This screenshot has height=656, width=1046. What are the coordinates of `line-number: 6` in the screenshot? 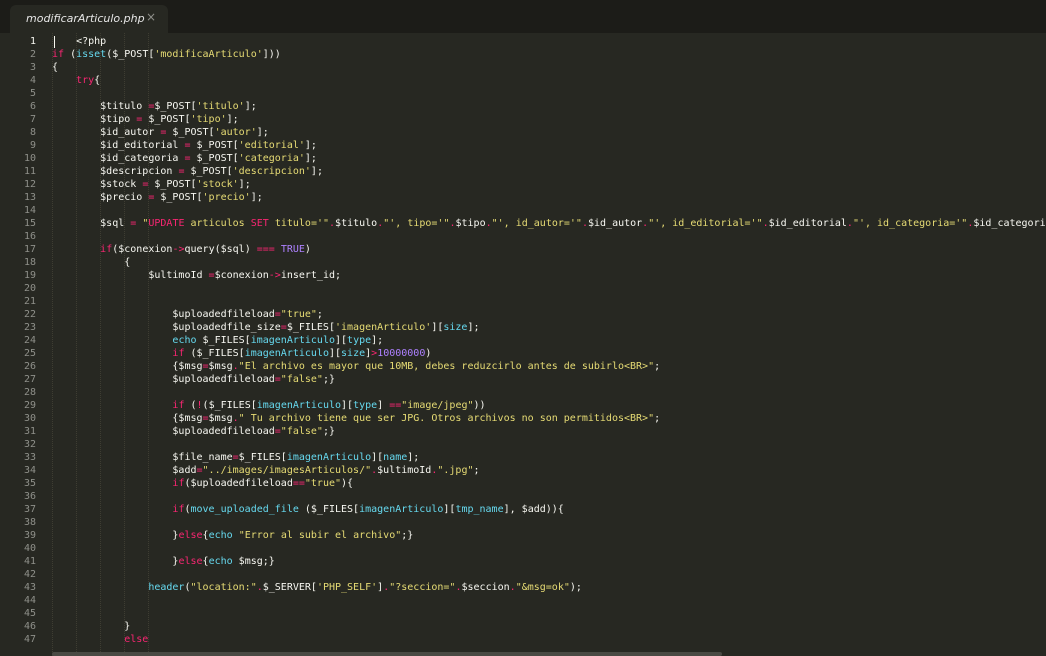 It's located at (32, 106).